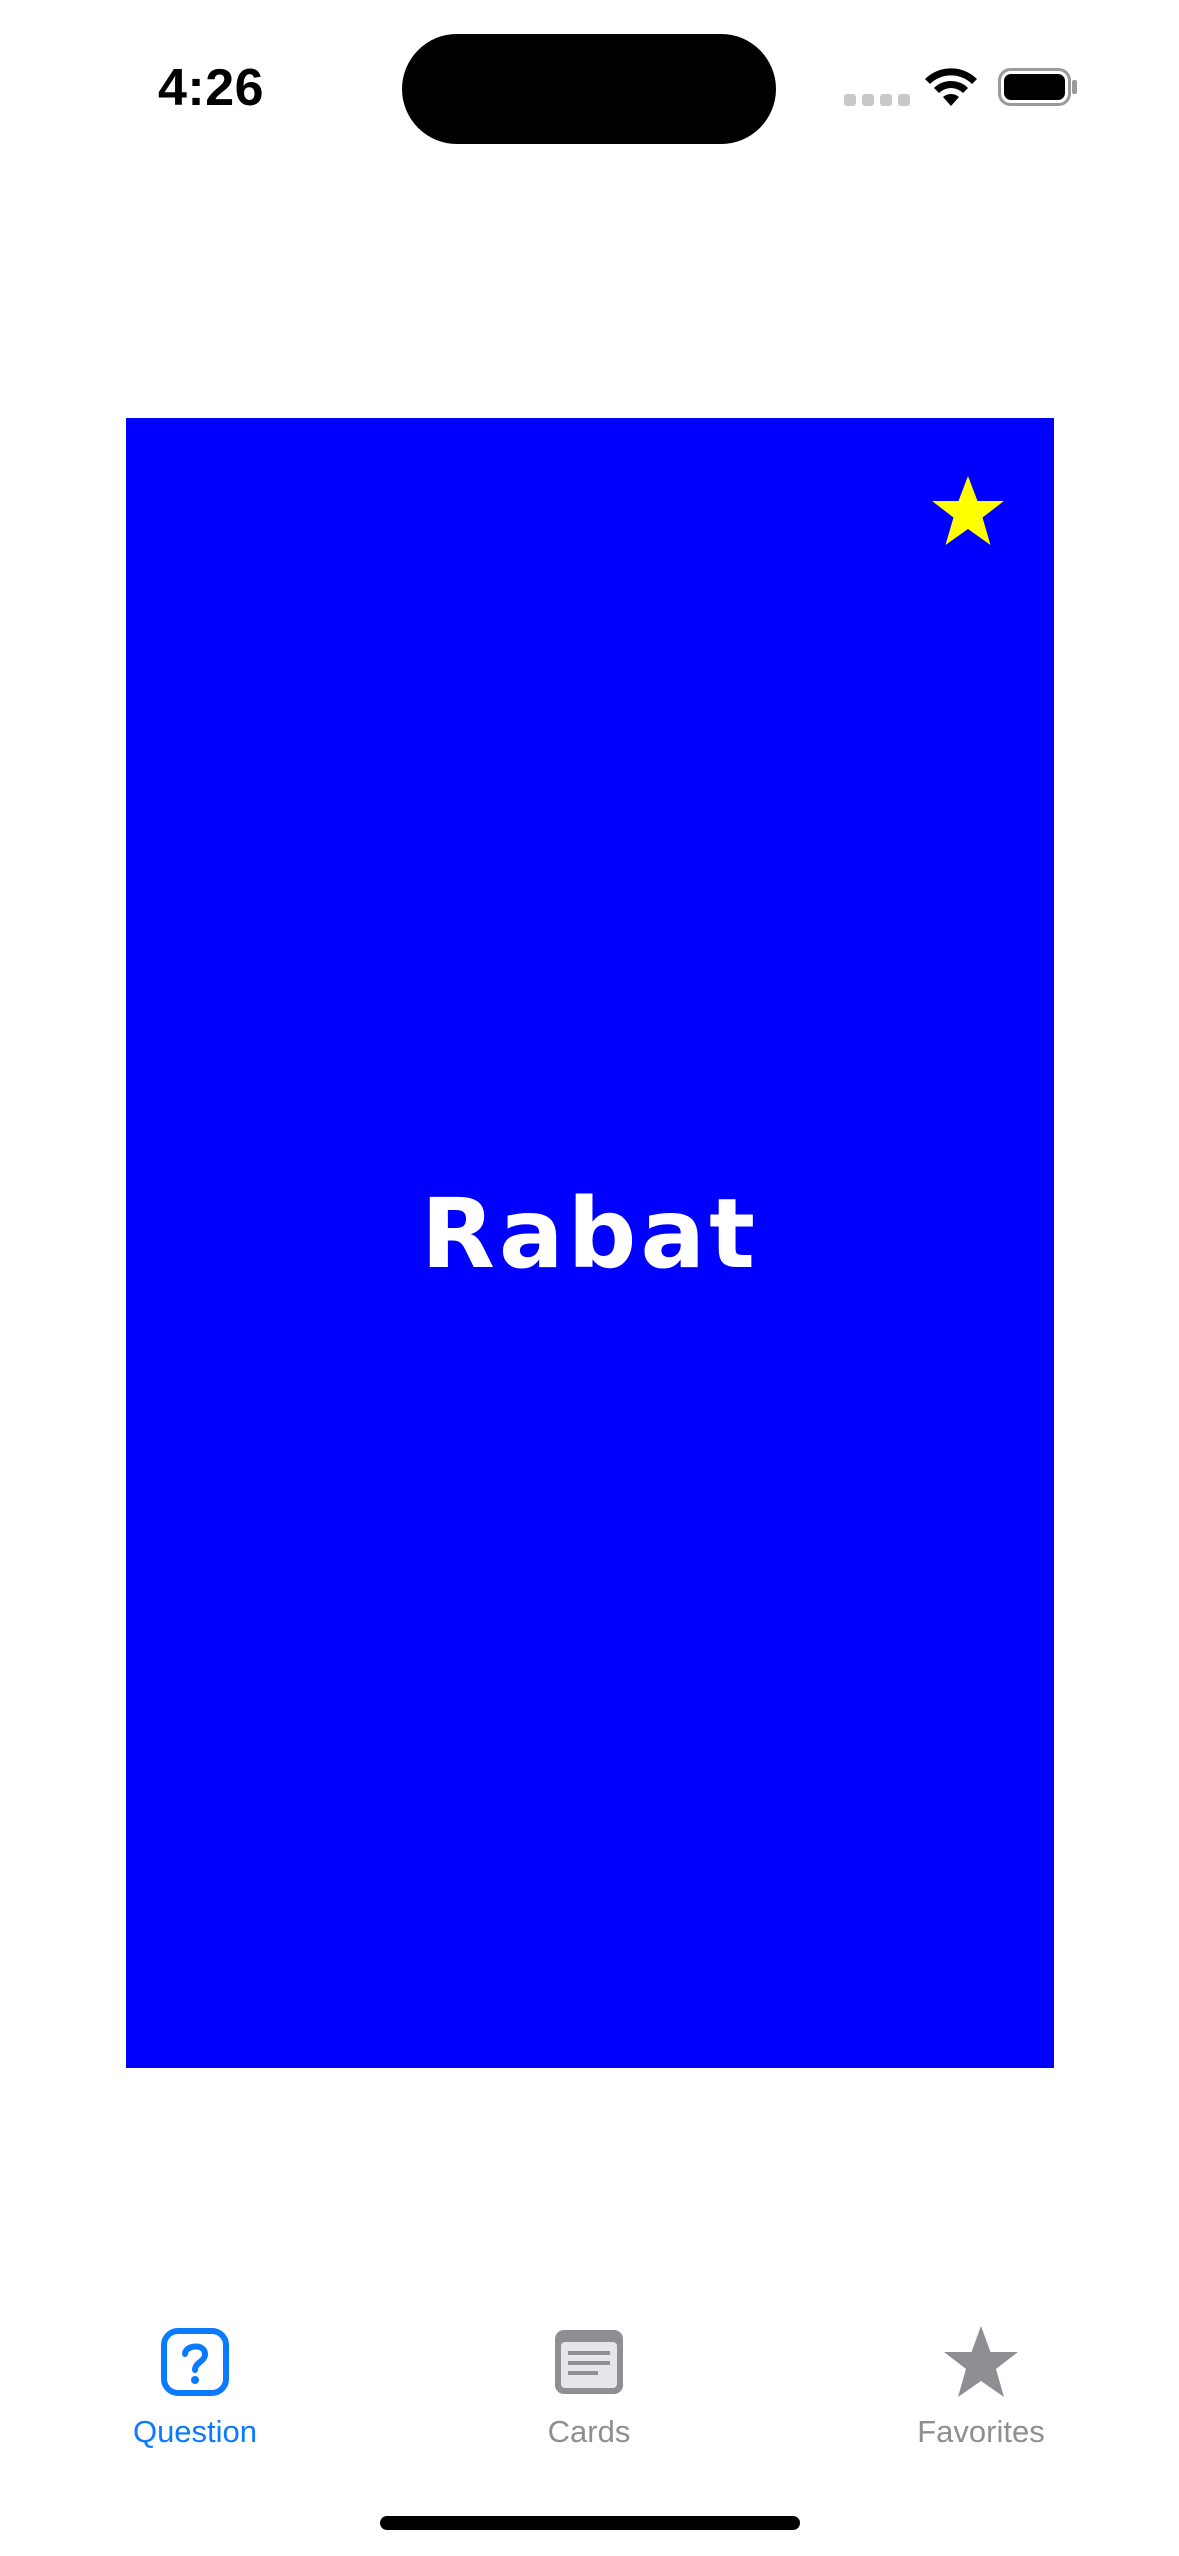 This screenshot has width=1179, height=2556. Describe the element at coordinates (1037, 87) in the screenshot. I see `battery-icon` at that location.